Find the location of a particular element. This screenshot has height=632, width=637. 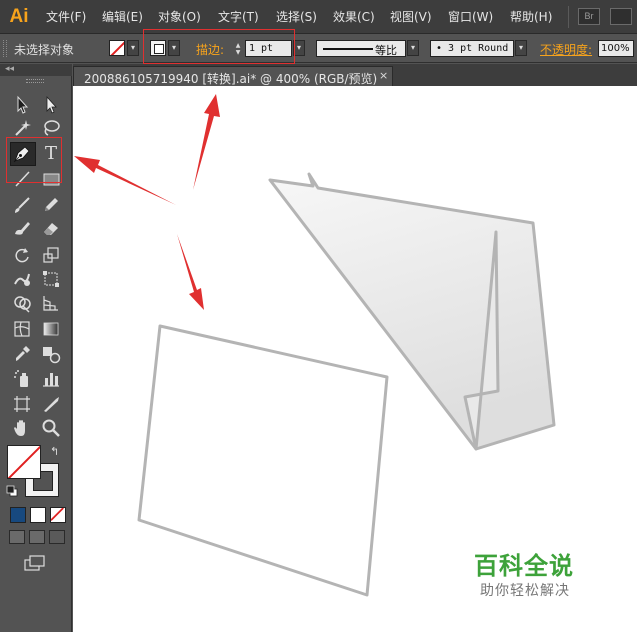

blend-tool-icon is located at coordinates (51, 354).